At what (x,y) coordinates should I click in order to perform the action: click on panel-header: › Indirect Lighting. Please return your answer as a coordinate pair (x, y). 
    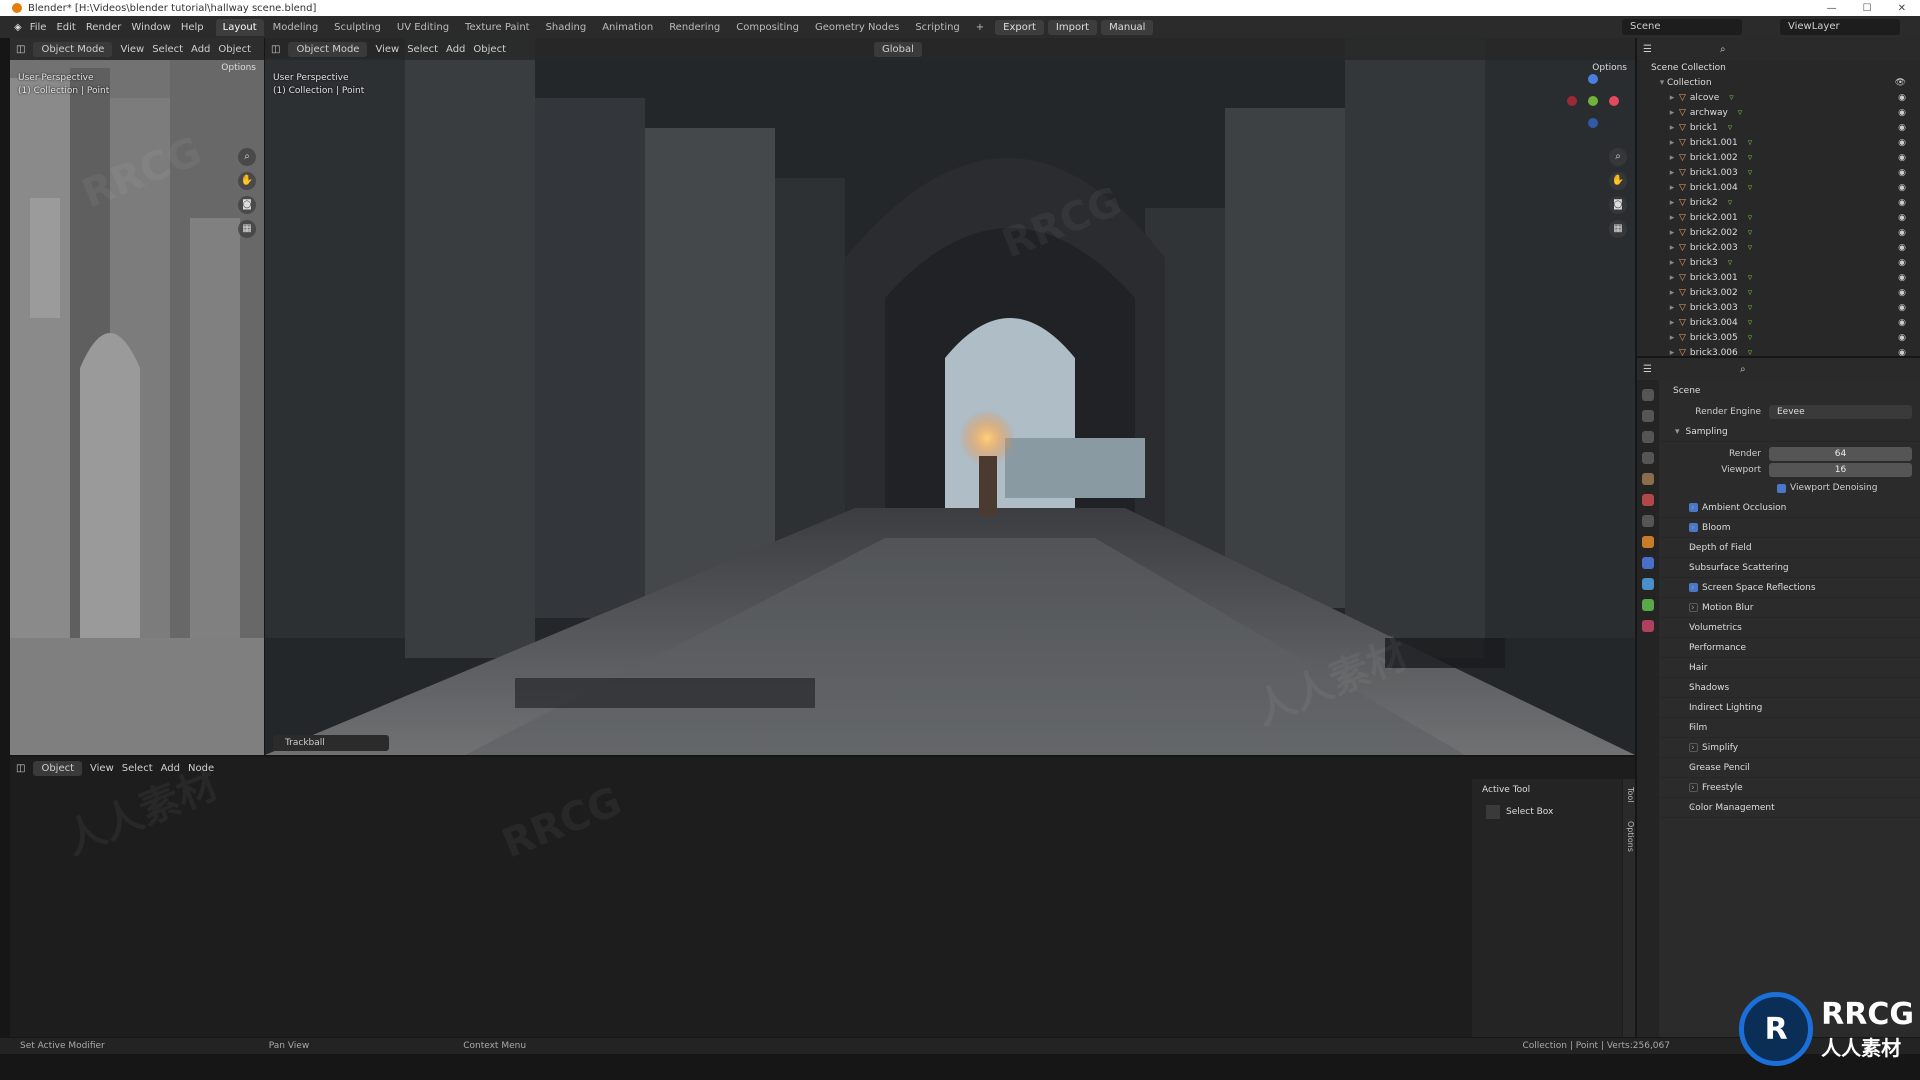
    Looking at the image, I should click on (1789, 708).